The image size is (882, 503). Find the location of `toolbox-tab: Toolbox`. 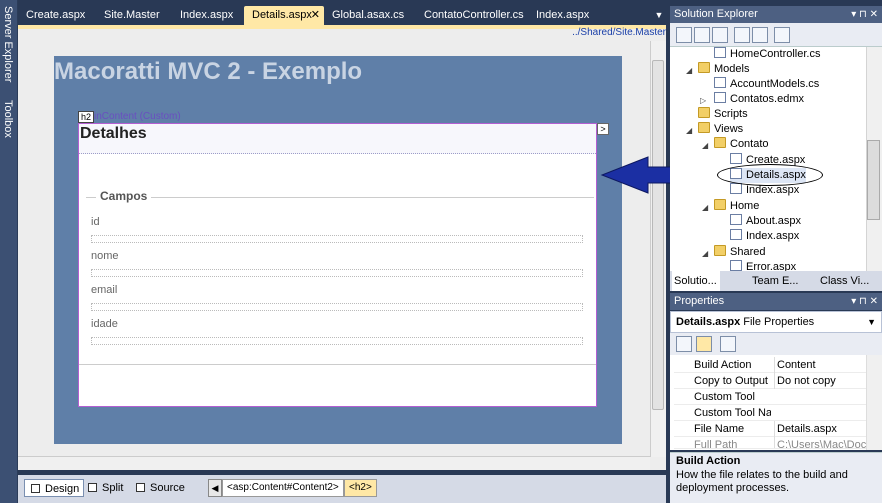

toolbox-tab: Toolbox is located at coordinates (8, 119).